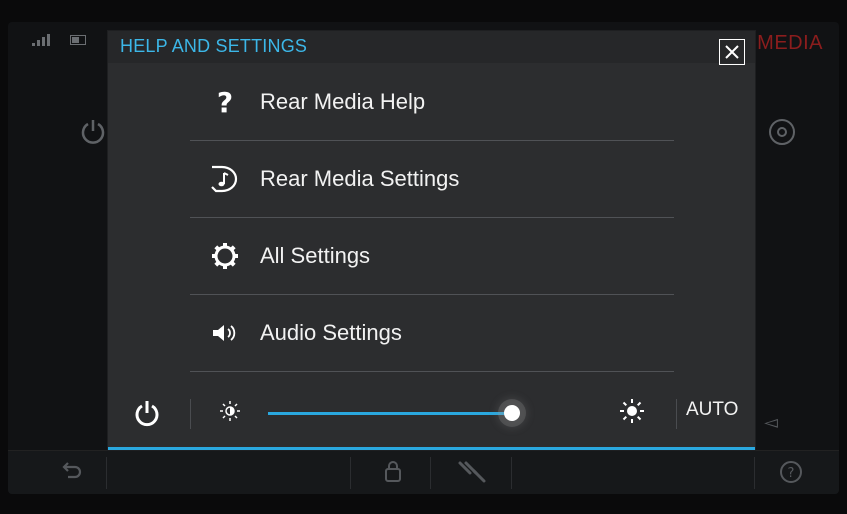 The width and height of the screenshot is (847, 514). I want to click on rear-media-icon, so click(225, 179).